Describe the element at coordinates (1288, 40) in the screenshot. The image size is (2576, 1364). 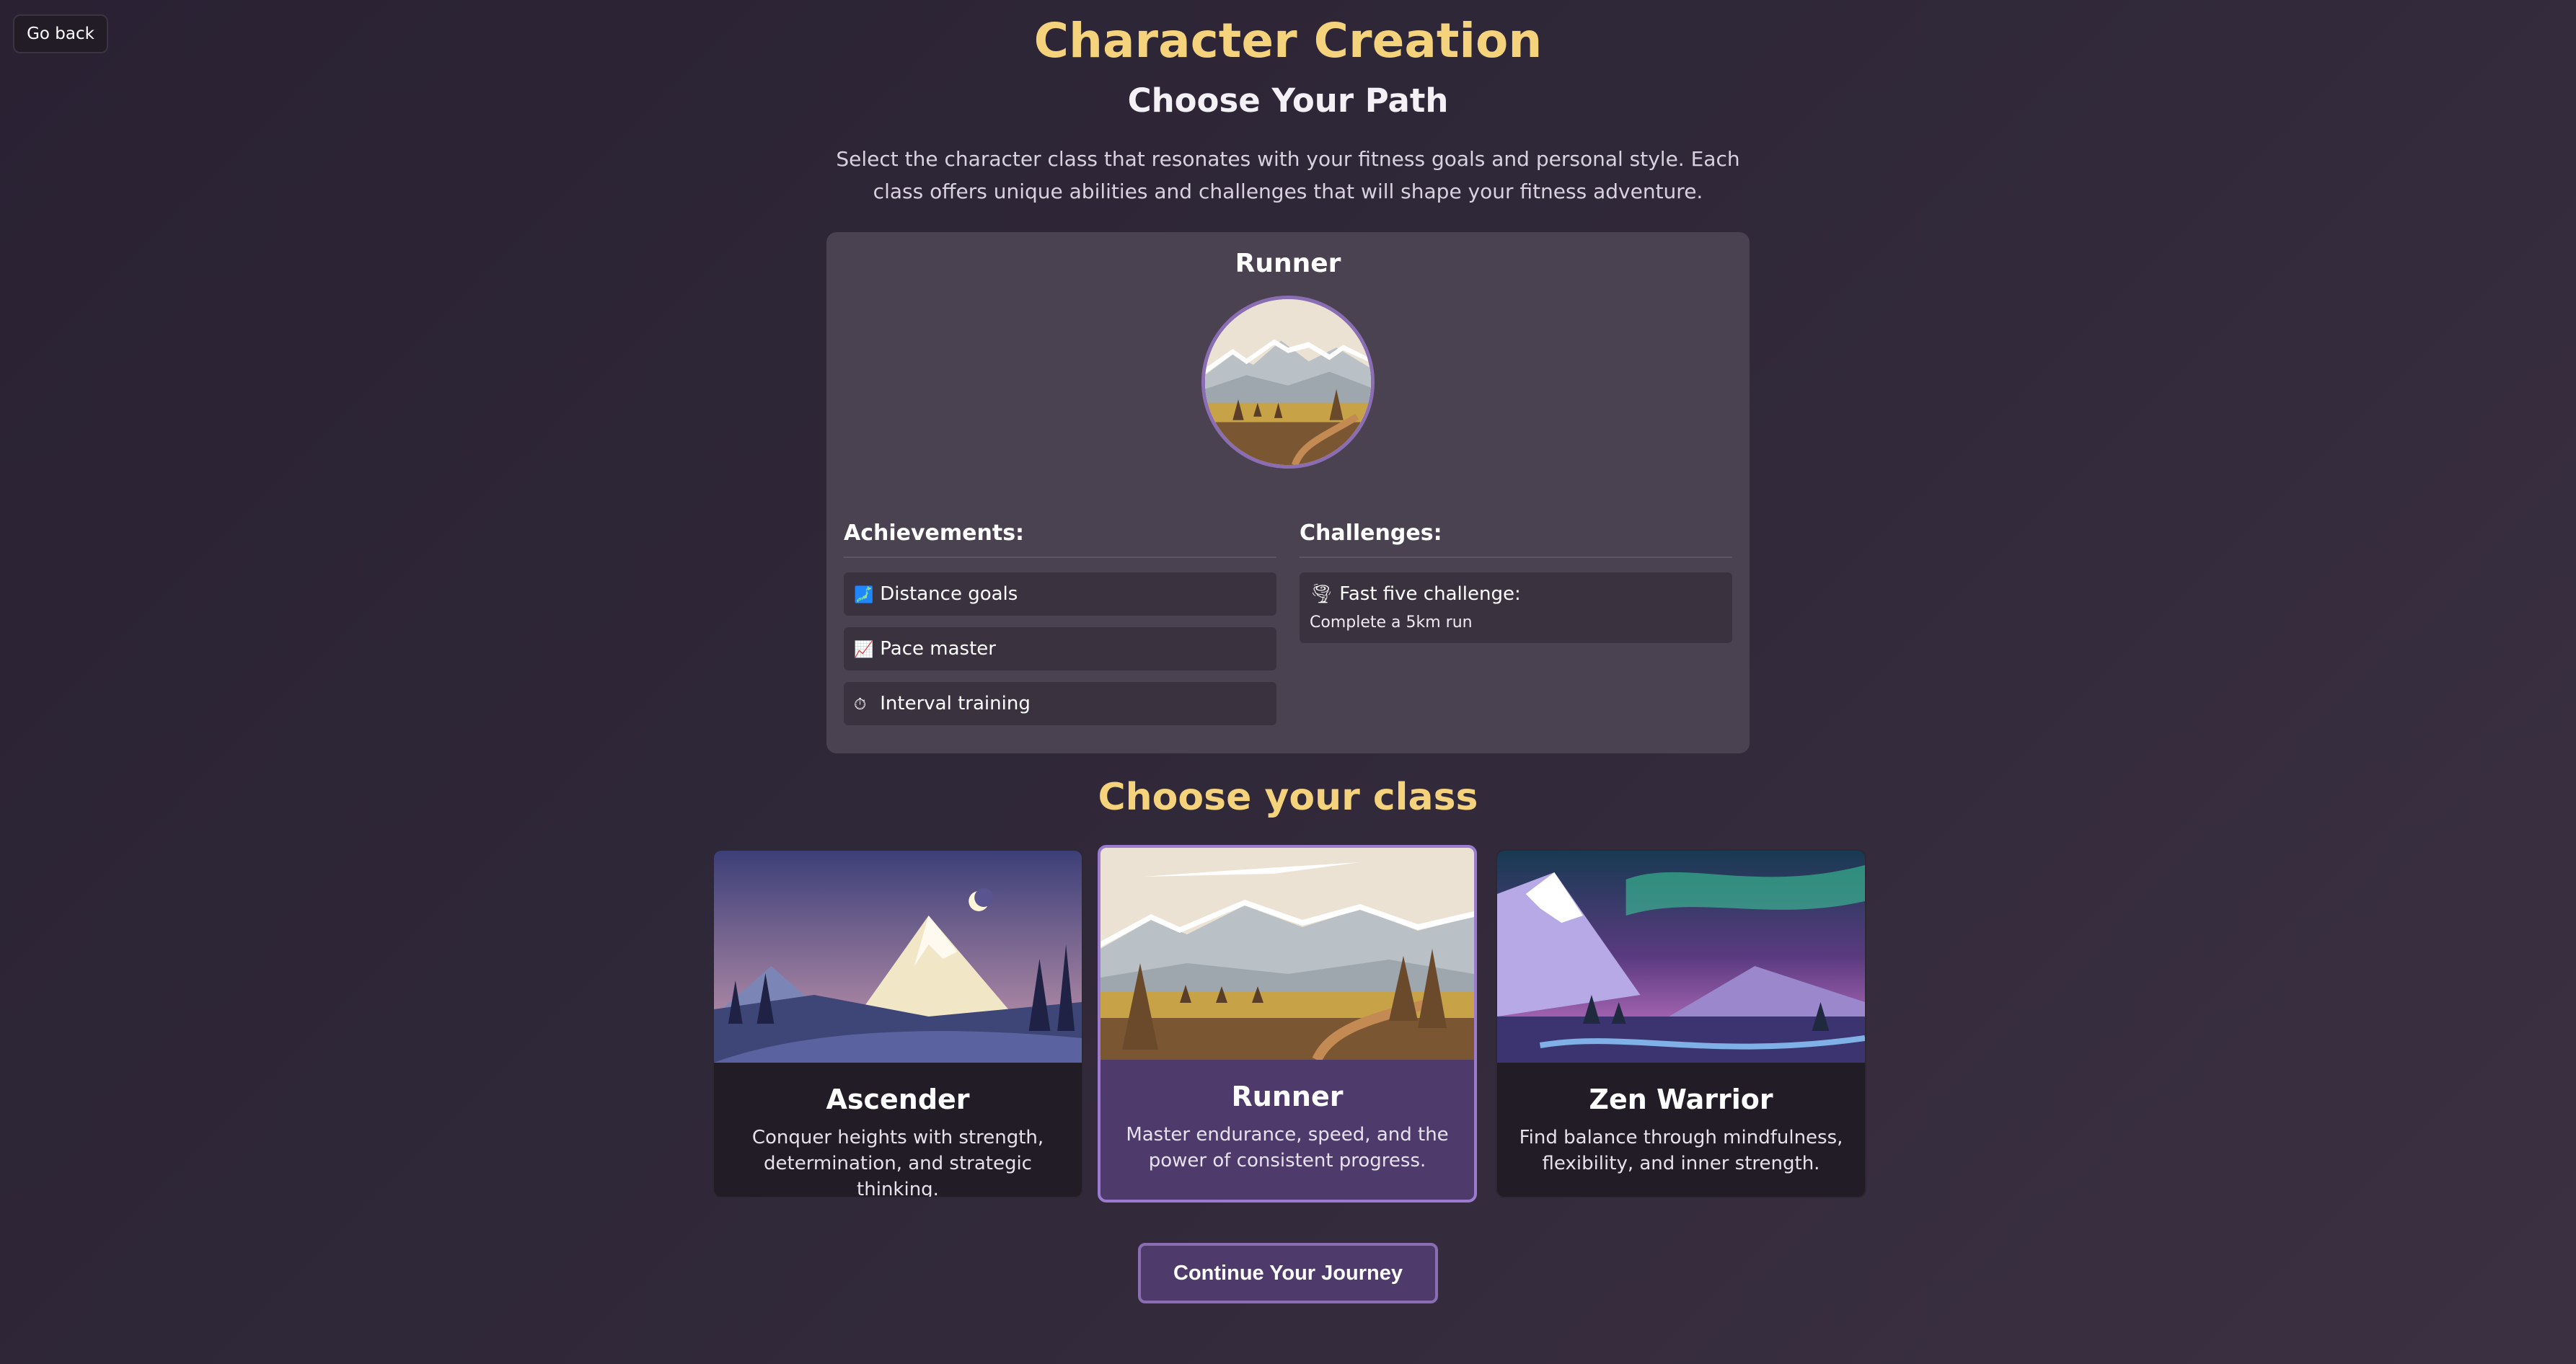
I see `page-title: Character Creation` at that location.